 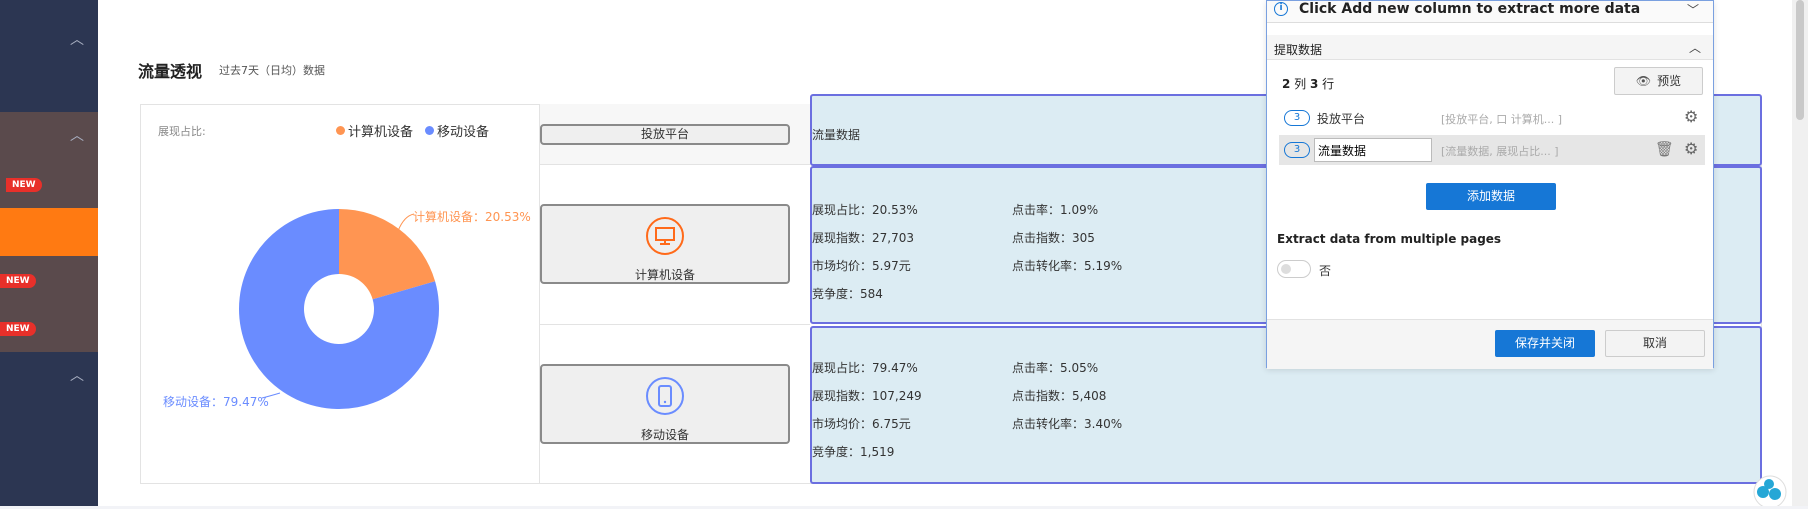 I want to click on metric: 展现占比：79.47%, so click(x=865, y=368).